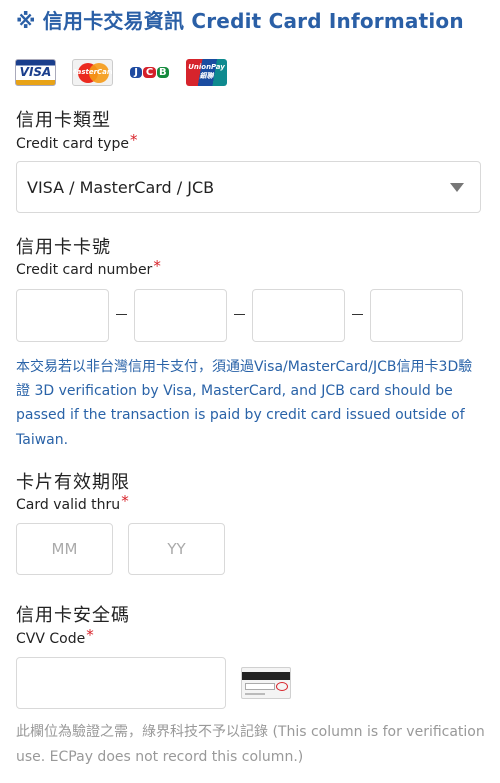 Image resolution: width=500 pixels, height=783 pixels. What do you see at coordinates (62, 315) in the screenshot?
I see `card-number-segment-1-input` at bounding box center [62, 315].